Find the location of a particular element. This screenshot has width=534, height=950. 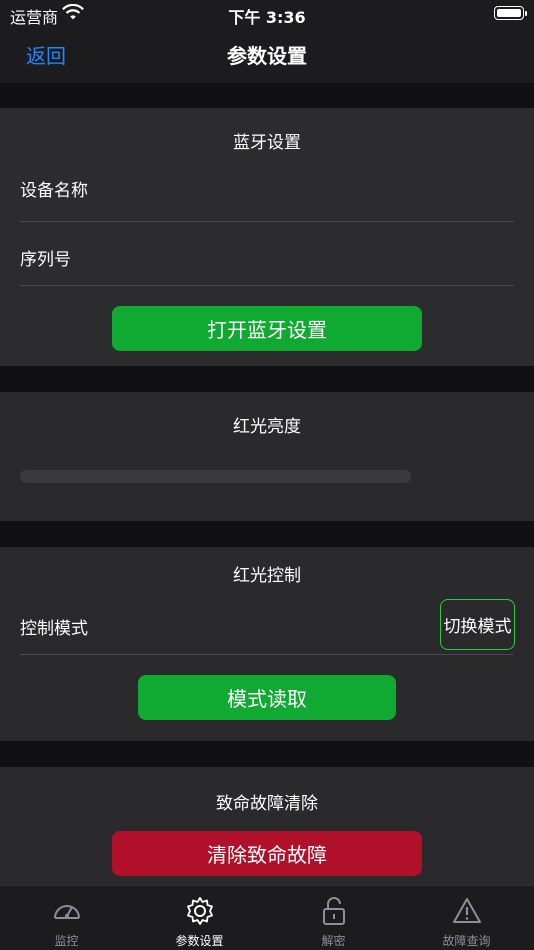

gauge-icon is located at coordinates (66, 912).